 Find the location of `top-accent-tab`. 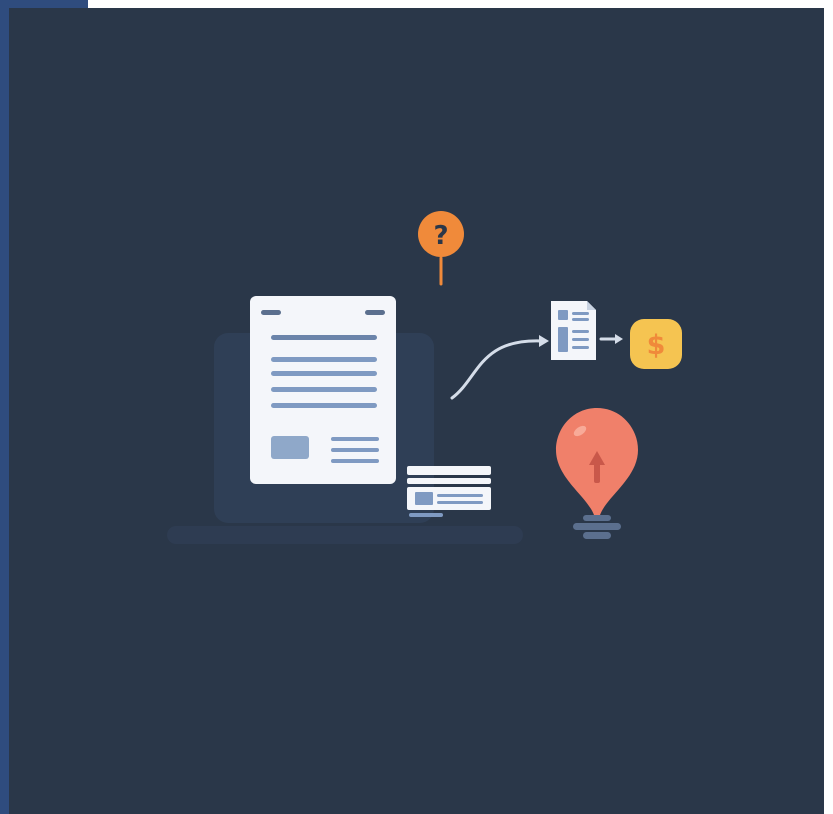

top-accent-tab is located at coordinates (48, 4).